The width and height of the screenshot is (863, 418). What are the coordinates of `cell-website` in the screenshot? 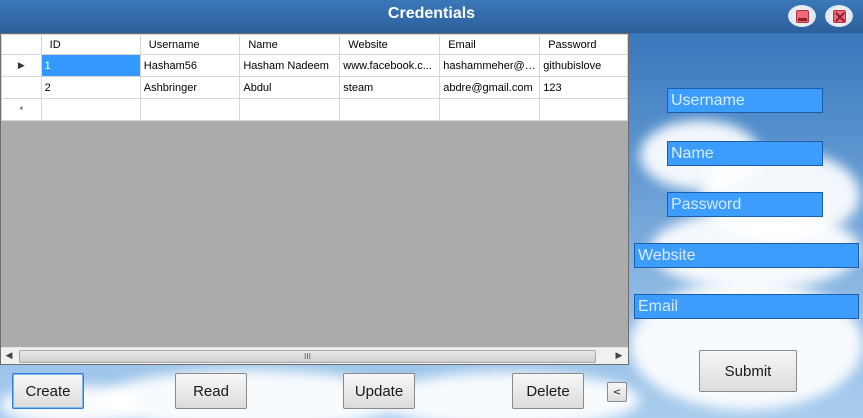 It's located at (390, 109).